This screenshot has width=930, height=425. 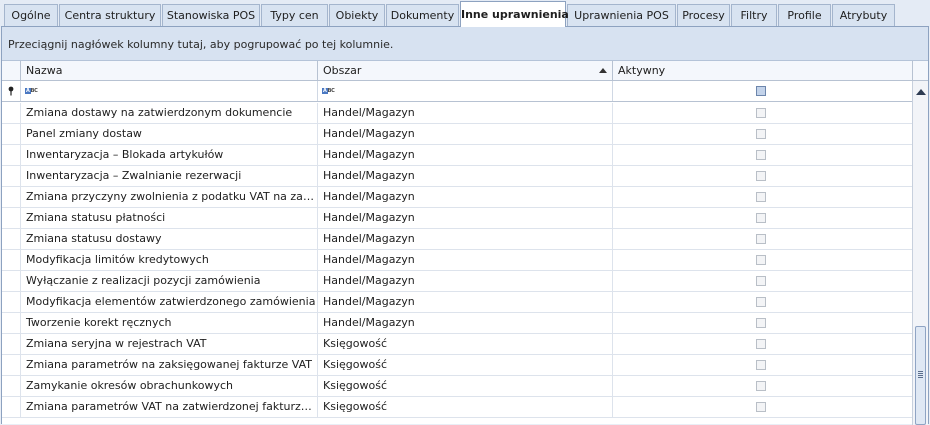 What do you see at coordinates (169, 386) in the screenshot?
I see `permission-name: Zamykanie okresów obrachunkowych` at bounding box center [169, 386].